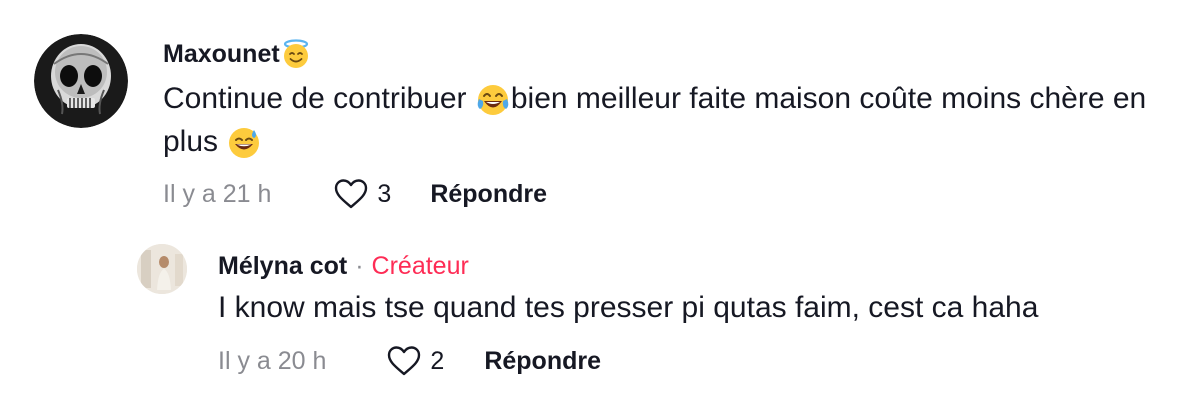 The width and height of the screenshot is (1188, 414). I want to click on comment-actions: Il y a 21 h 3 Répondre, so click(355, 194).